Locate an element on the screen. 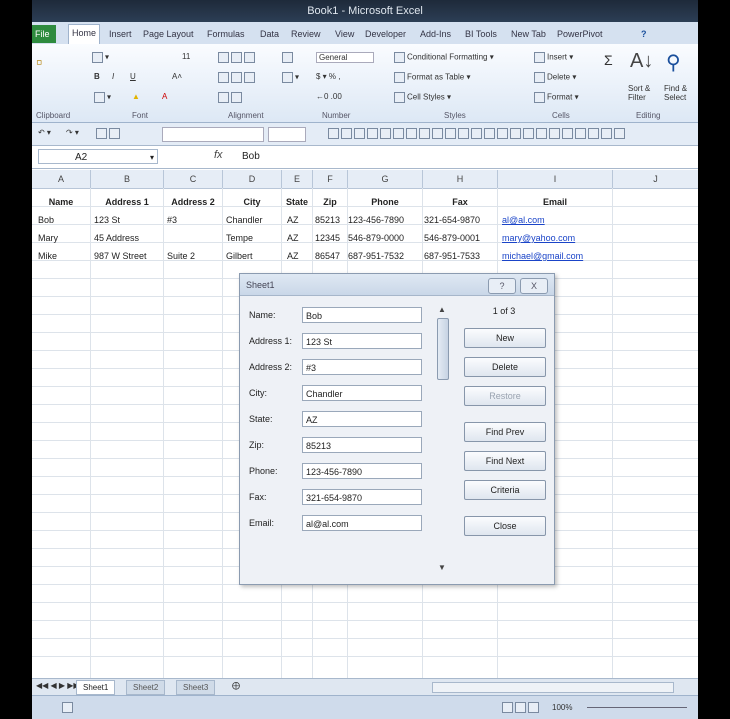  name-box: A2 ▾ is located at coordinates (98, 156).